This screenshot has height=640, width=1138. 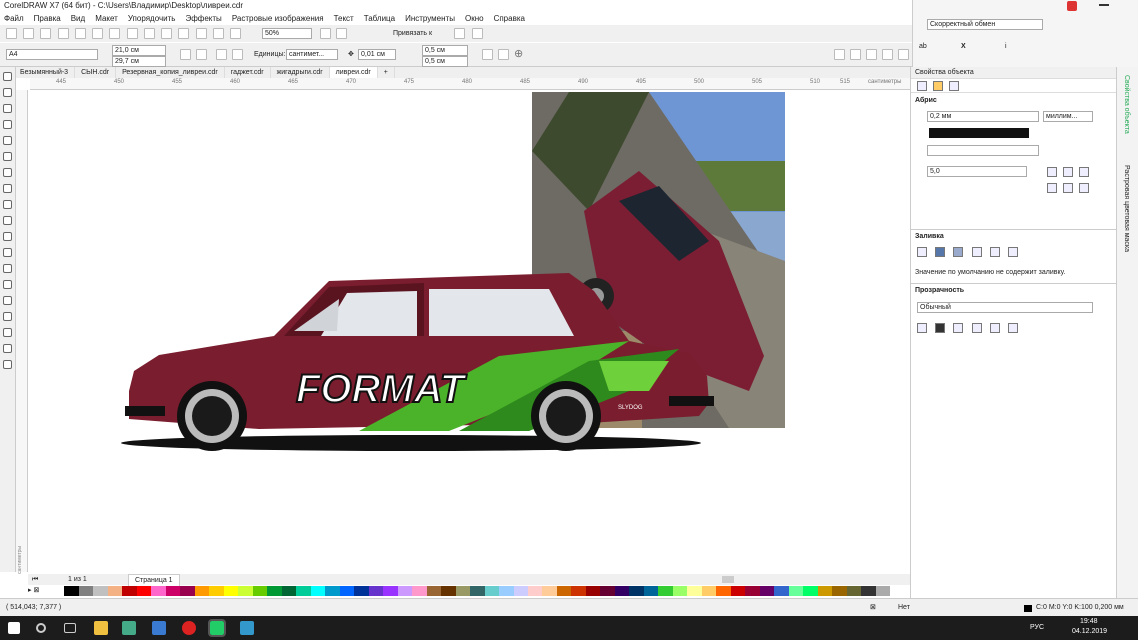 What do you see at coordinates (7, 348) in the screenshot?
I see `outline-pen-icon` at bounding box center [7, 348].